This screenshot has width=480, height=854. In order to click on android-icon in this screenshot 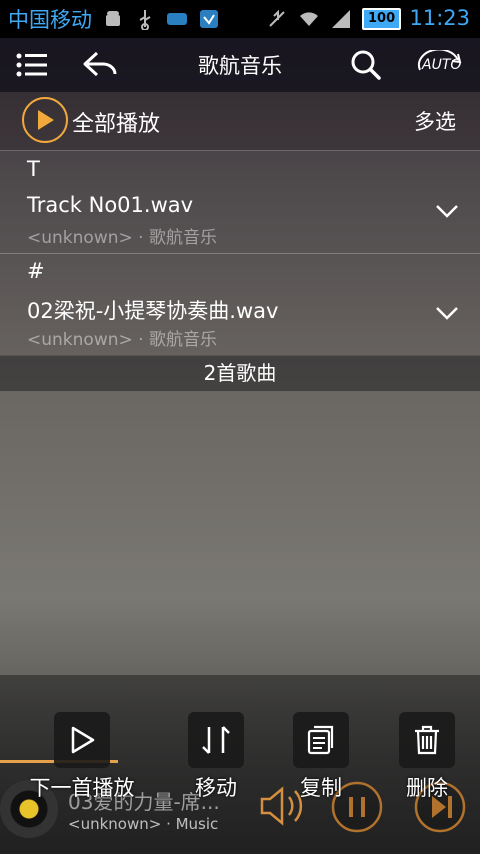, I will do `click(113, 19)`.